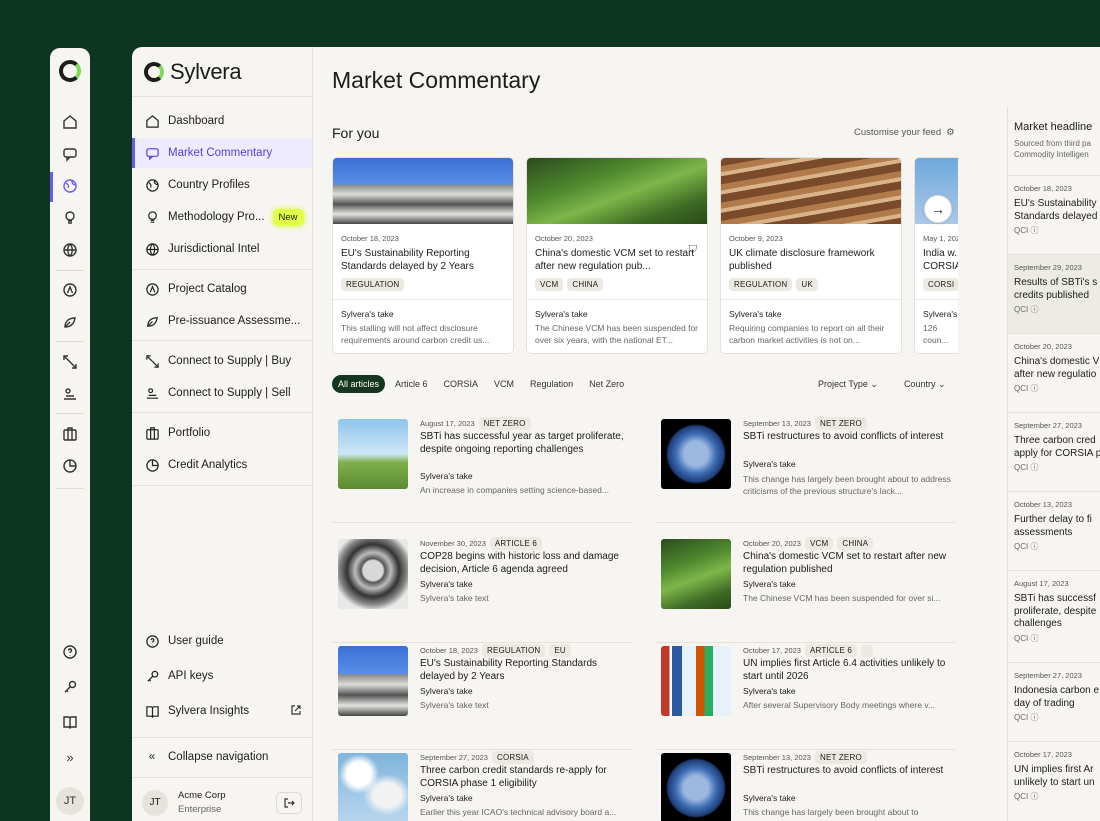 The image size is (1100, 821). I want to click on sidebar-item-supply-buy: Connect to Supply | Buy, so click(222, 361).